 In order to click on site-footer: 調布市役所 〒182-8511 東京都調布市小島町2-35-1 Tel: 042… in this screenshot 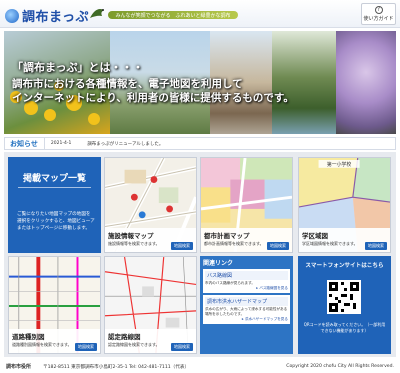, I will do `click(200, 366)`.